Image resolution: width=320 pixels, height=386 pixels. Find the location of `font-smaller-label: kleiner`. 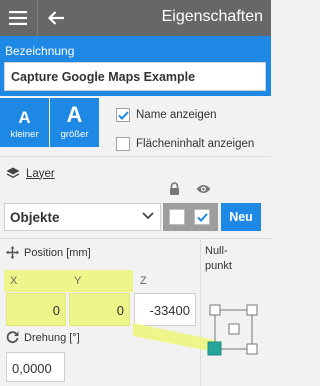

font-smaller-label: kleiner is located at coordinates (24, 134).